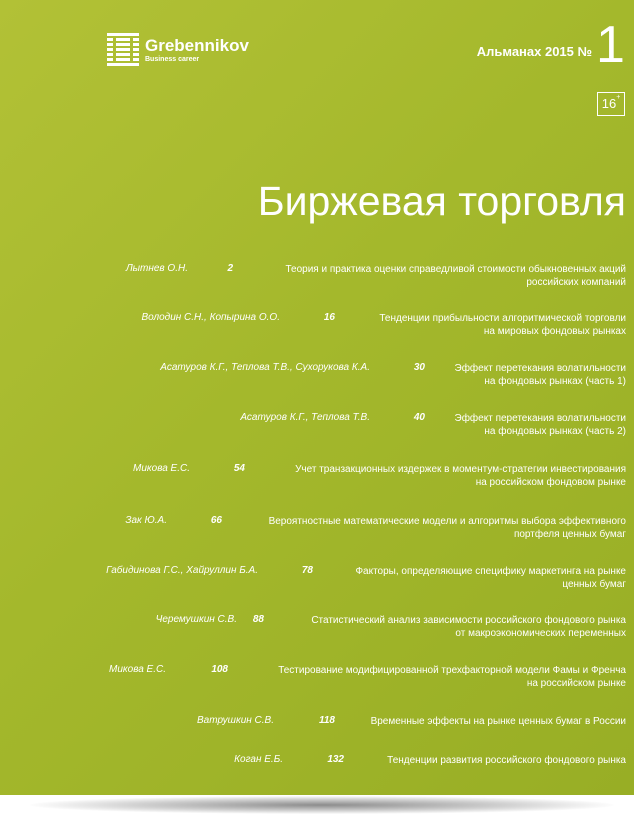 This screenshot has width=634, height=830. Describe the element at coordinates (235, 720) in the screenshot. I see `toc-author: Ватрушкин С.В.` at that location.